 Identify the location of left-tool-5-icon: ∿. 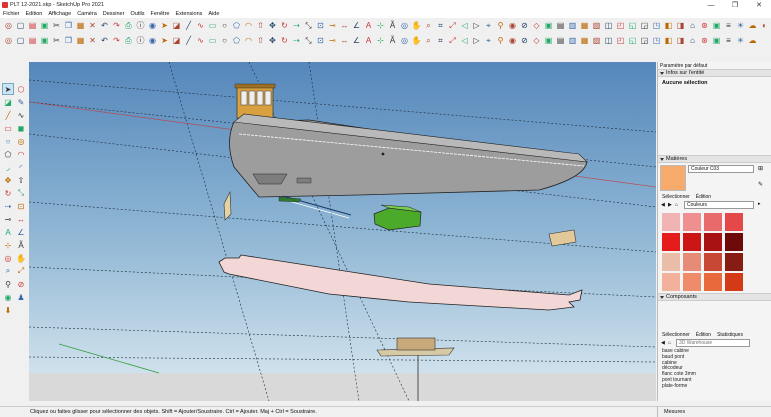
(21, 115).